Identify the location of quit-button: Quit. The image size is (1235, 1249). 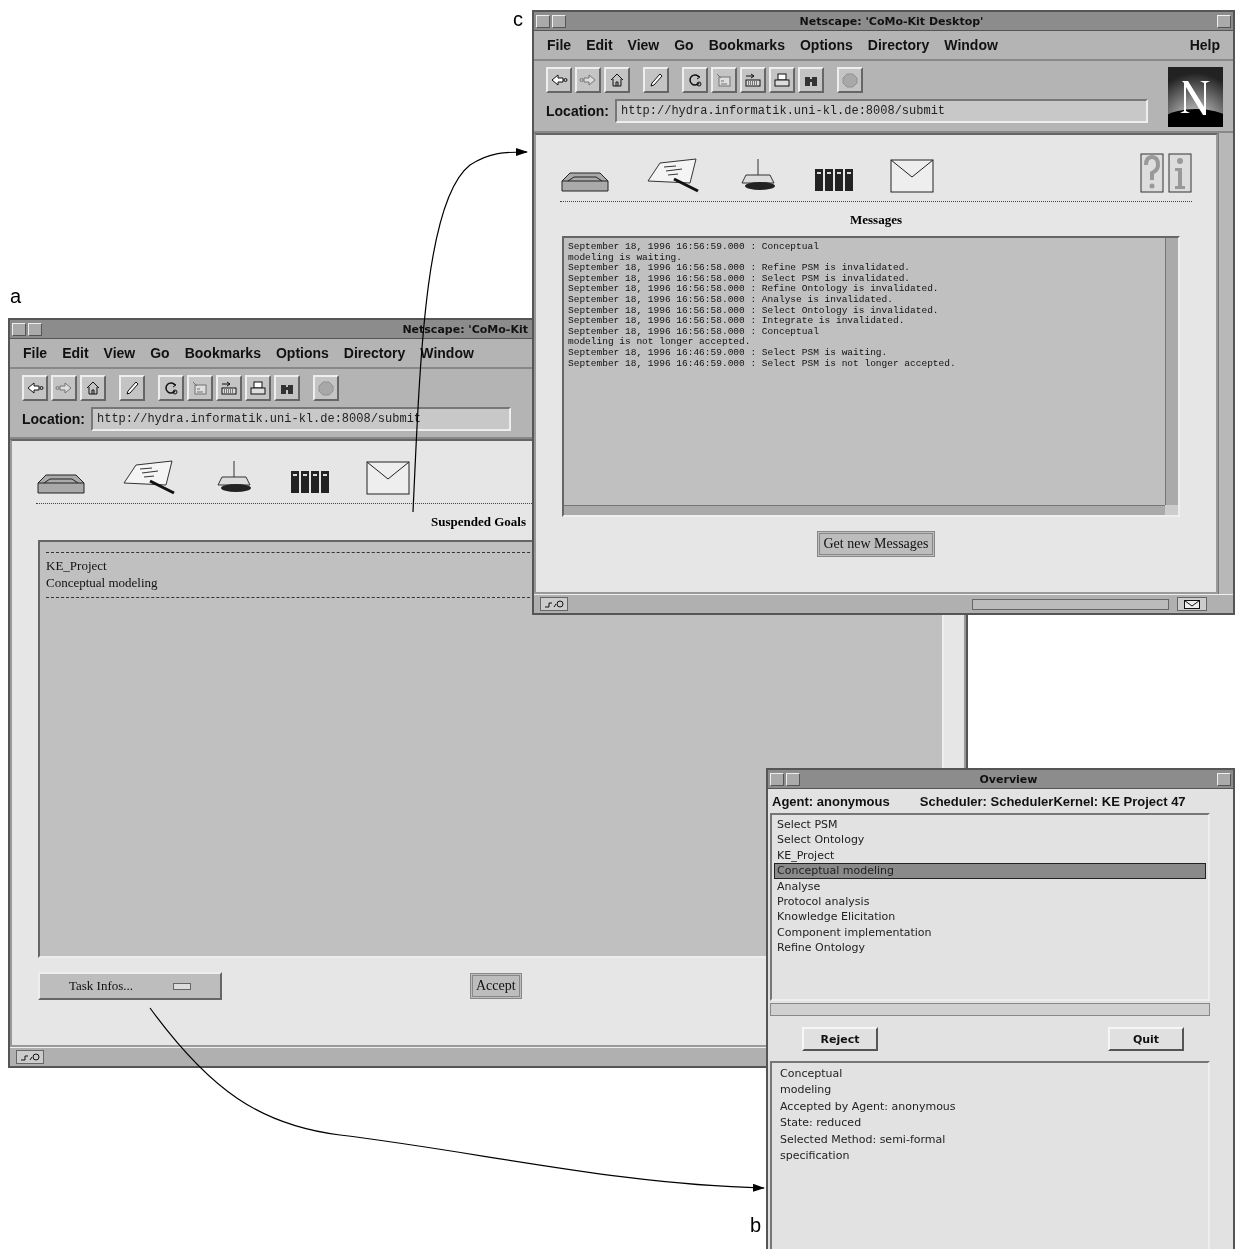
(1146, 1039).